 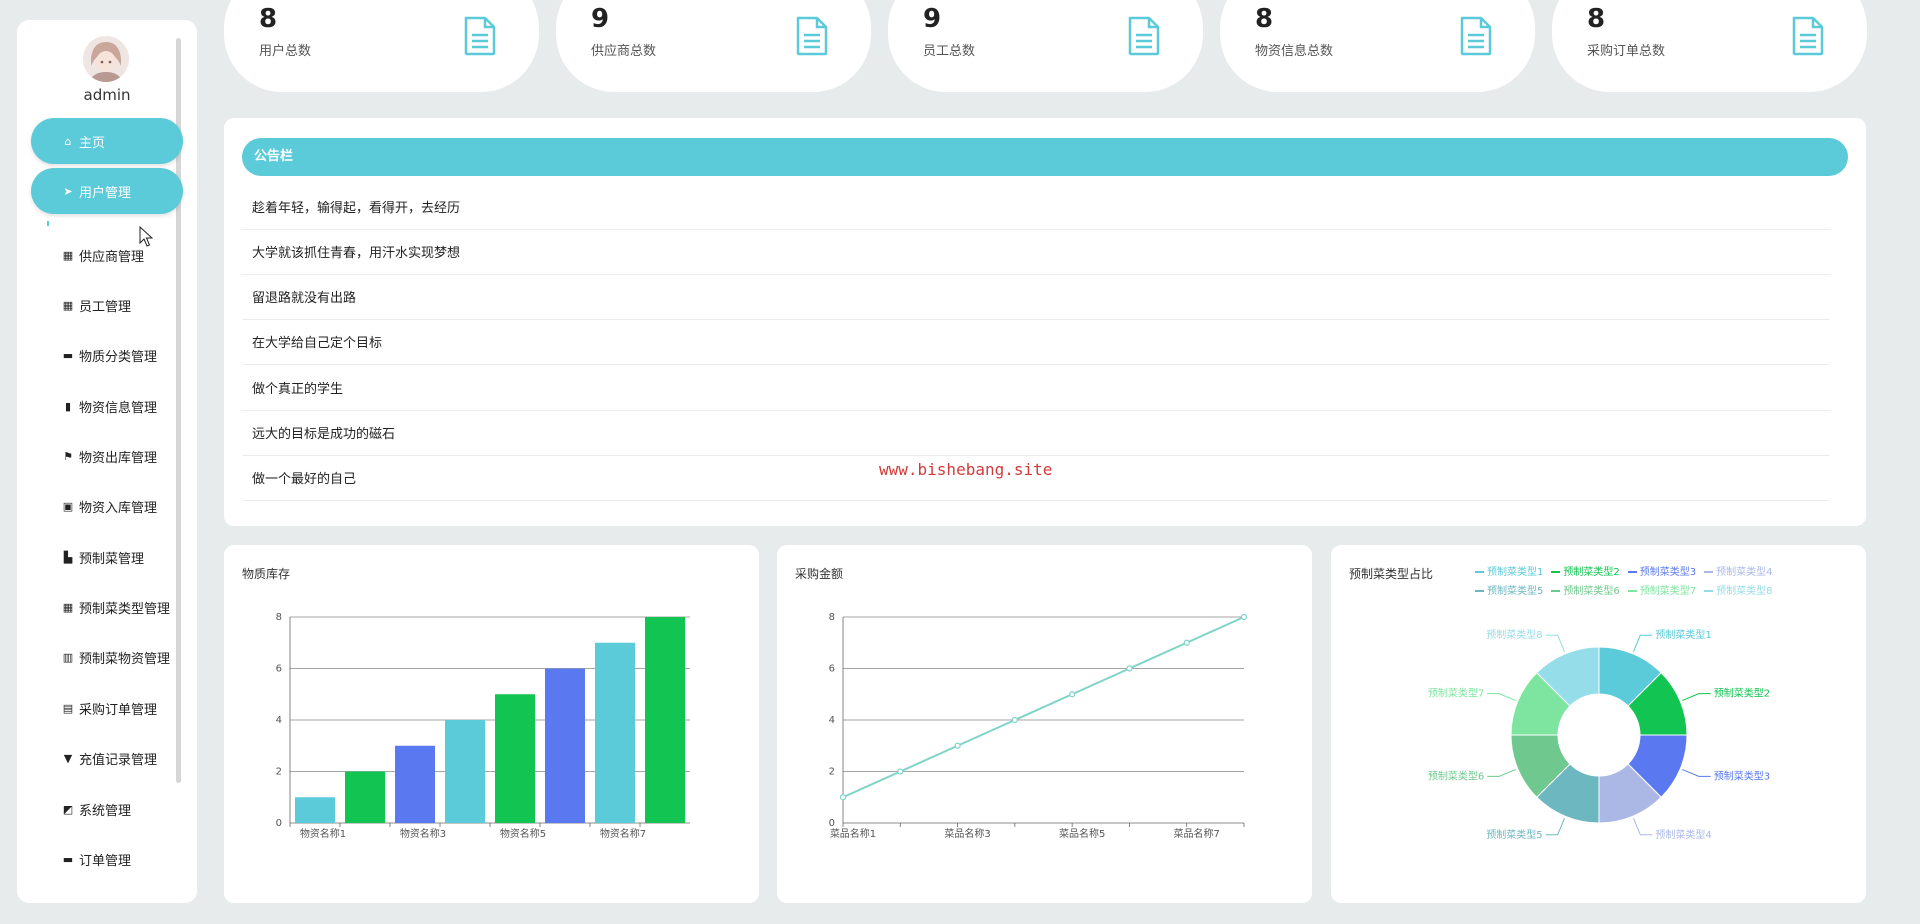 What do you see at coordinates (1377, 46) in the screenshot?
I see `stat-card-materials: 8 物资信息总数` at bounding box center [1377, 46].